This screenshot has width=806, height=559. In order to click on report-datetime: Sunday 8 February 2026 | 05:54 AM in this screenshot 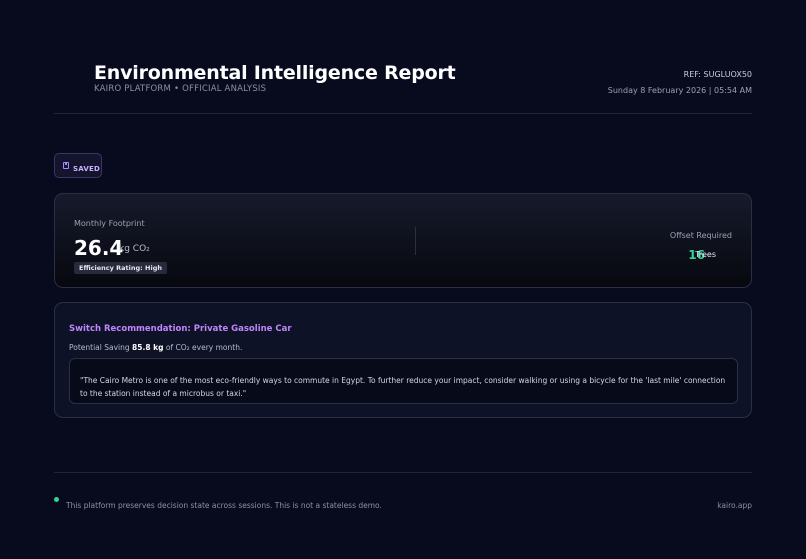, I will do `click(679, 90)`.